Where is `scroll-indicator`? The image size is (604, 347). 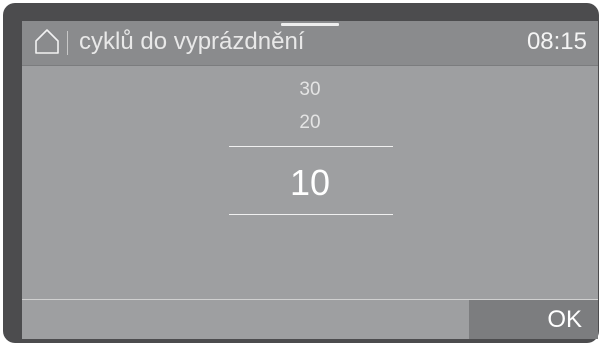 scroll-indicator is located at coordinates (310, 24).